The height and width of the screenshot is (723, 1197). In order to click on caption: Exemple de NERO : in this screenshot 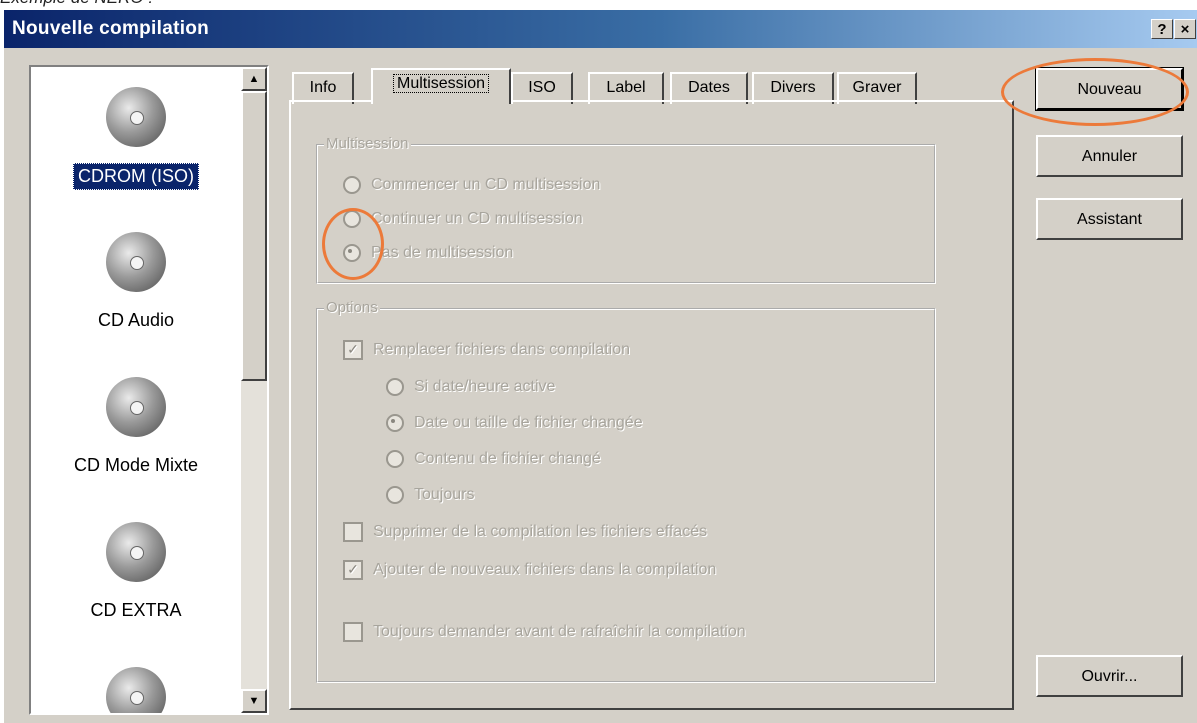, I will do `click(76, 4)`.